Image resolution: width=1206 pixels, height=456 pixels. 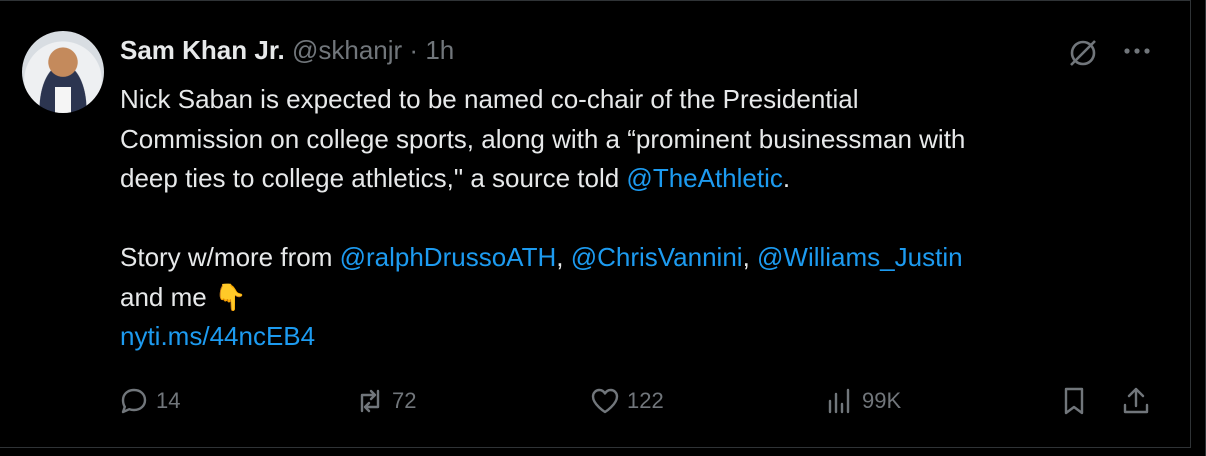 What do you see at coordinates (134, 401) in the screenshot?
I see `reply-icon` at bounding box center [134, 401].